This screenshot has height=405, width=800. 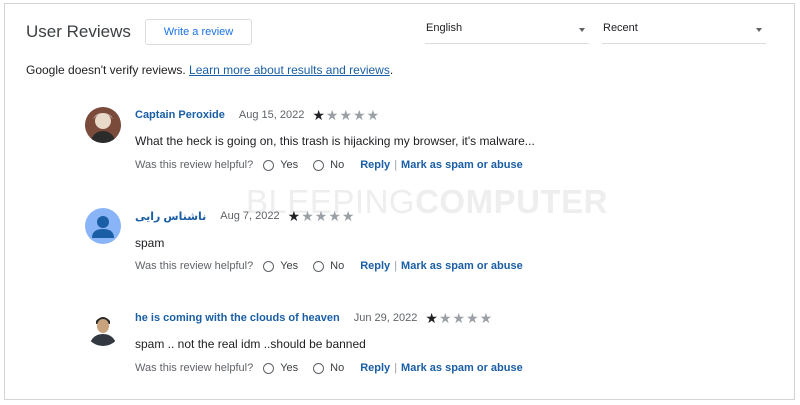 I want to click on review-author: Captain Peroxide, so click(x=180, y=115).